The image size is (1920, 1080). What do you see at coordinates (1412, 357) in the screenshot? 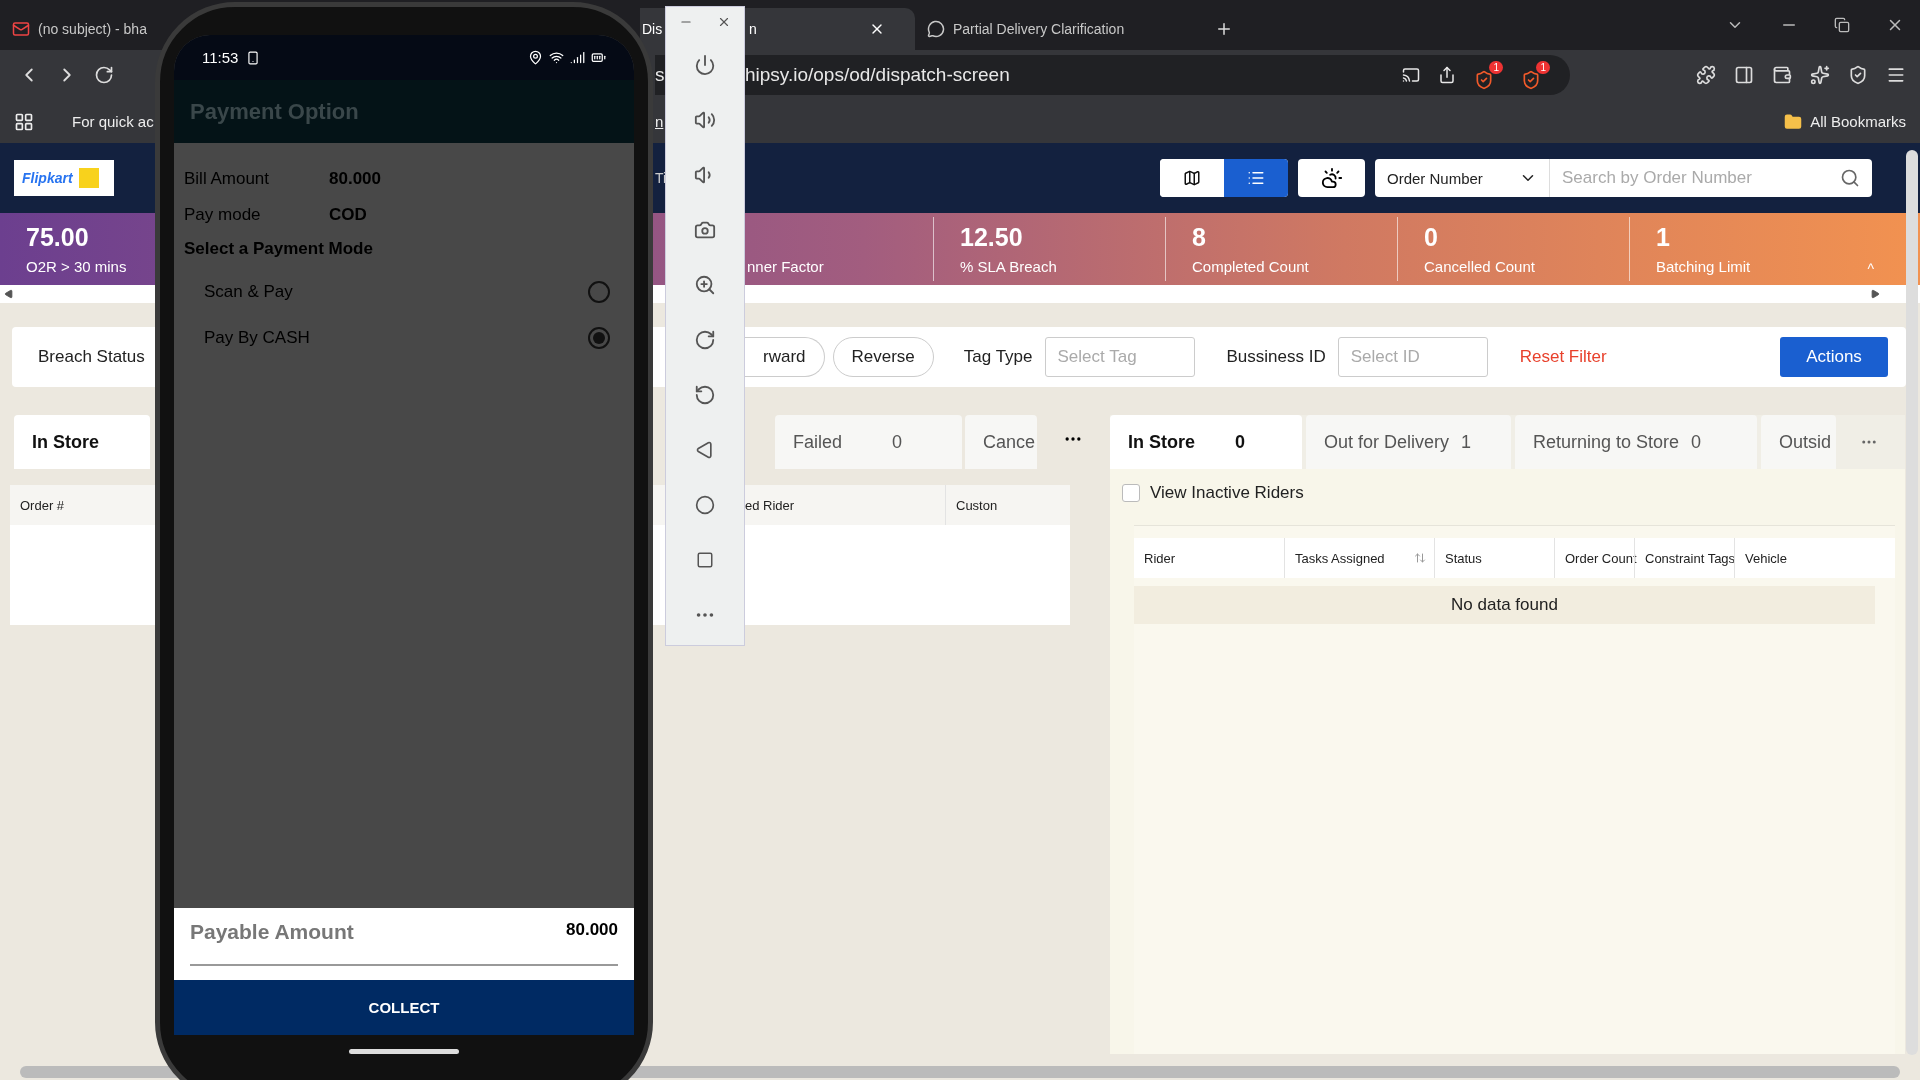
I see `id-select: Select ID` at bounding box center [1412, 357].